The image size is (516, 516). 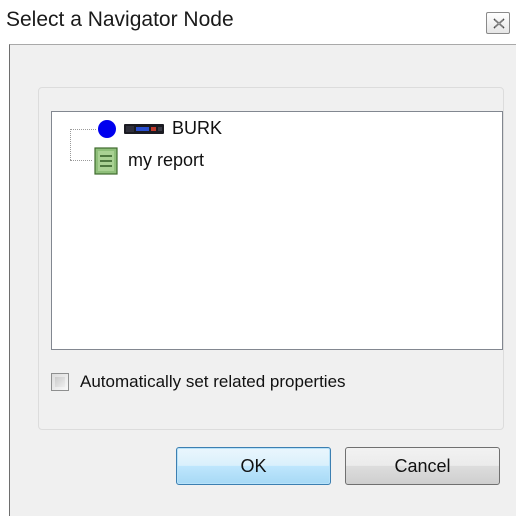 What do you see at coordinates (107, 129) in the screenshot?
I see `status-dot-icon` at bounding box center [107, 129].